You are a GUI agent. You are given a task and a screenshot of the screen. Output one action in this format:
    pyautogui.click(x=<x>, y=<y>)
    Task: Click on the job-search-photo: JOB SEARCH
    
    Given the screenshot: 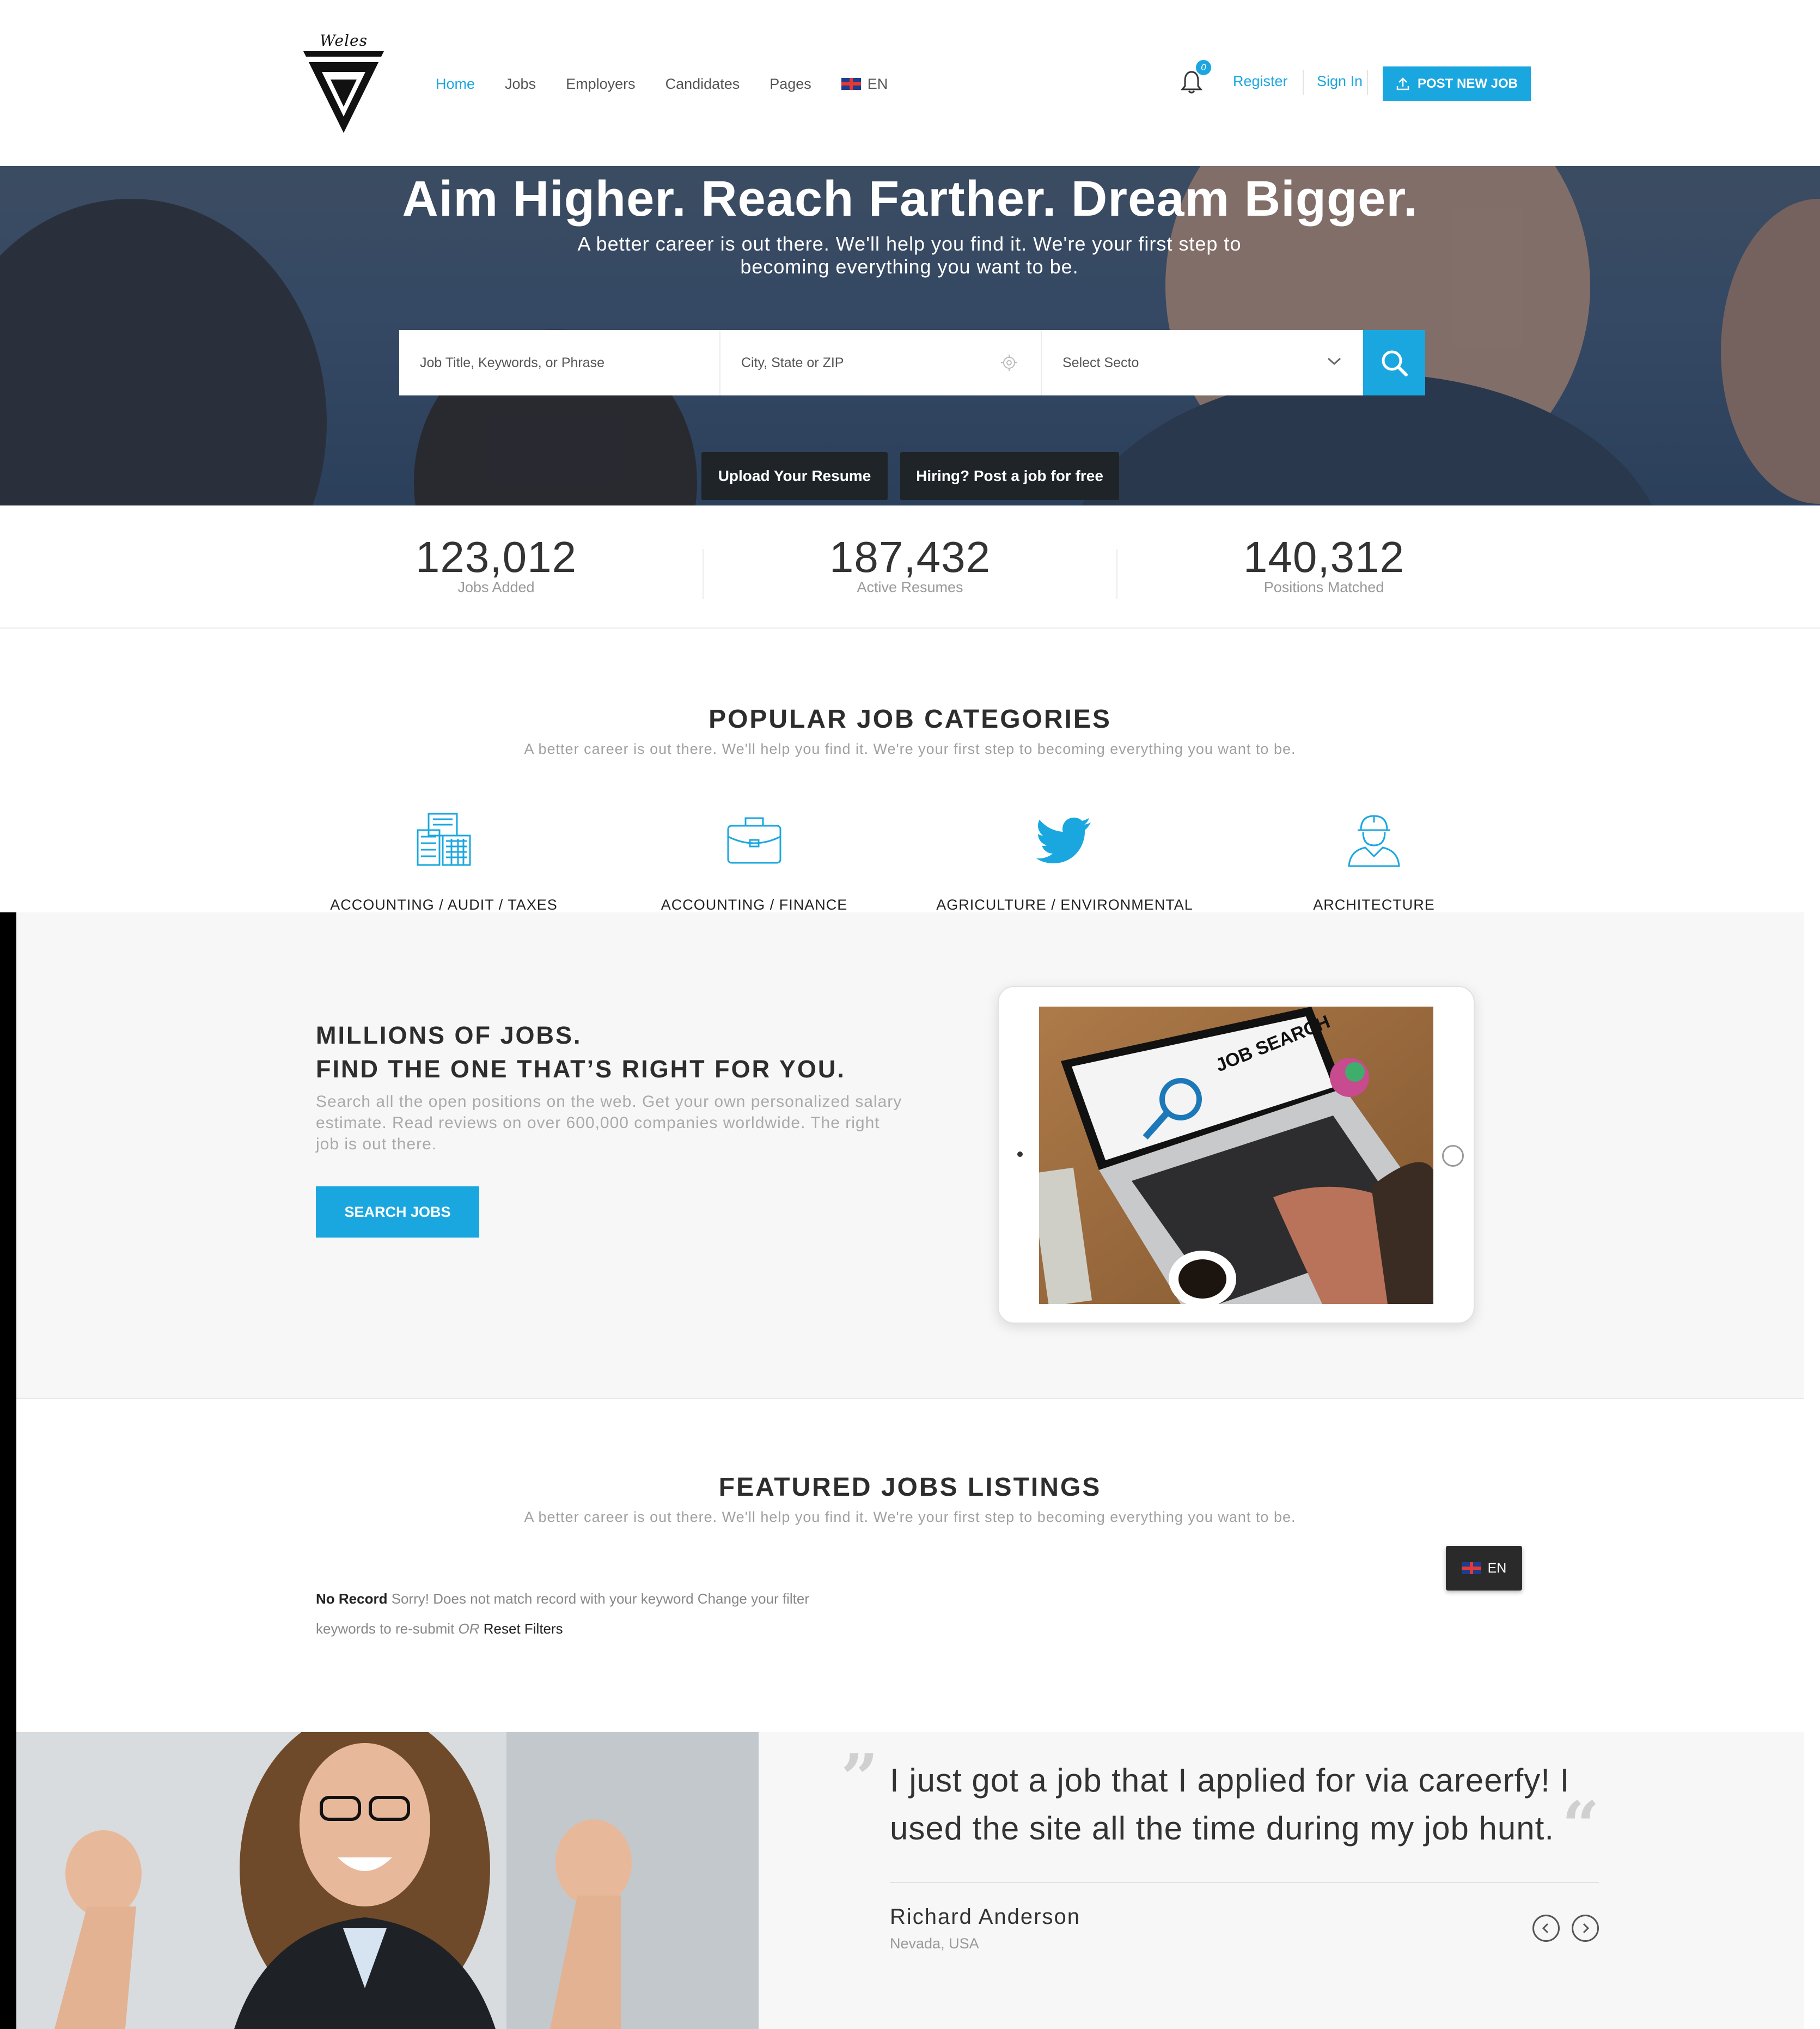 What is the action you would take?
    pyautogui.click(x=1236, y=1155)
    